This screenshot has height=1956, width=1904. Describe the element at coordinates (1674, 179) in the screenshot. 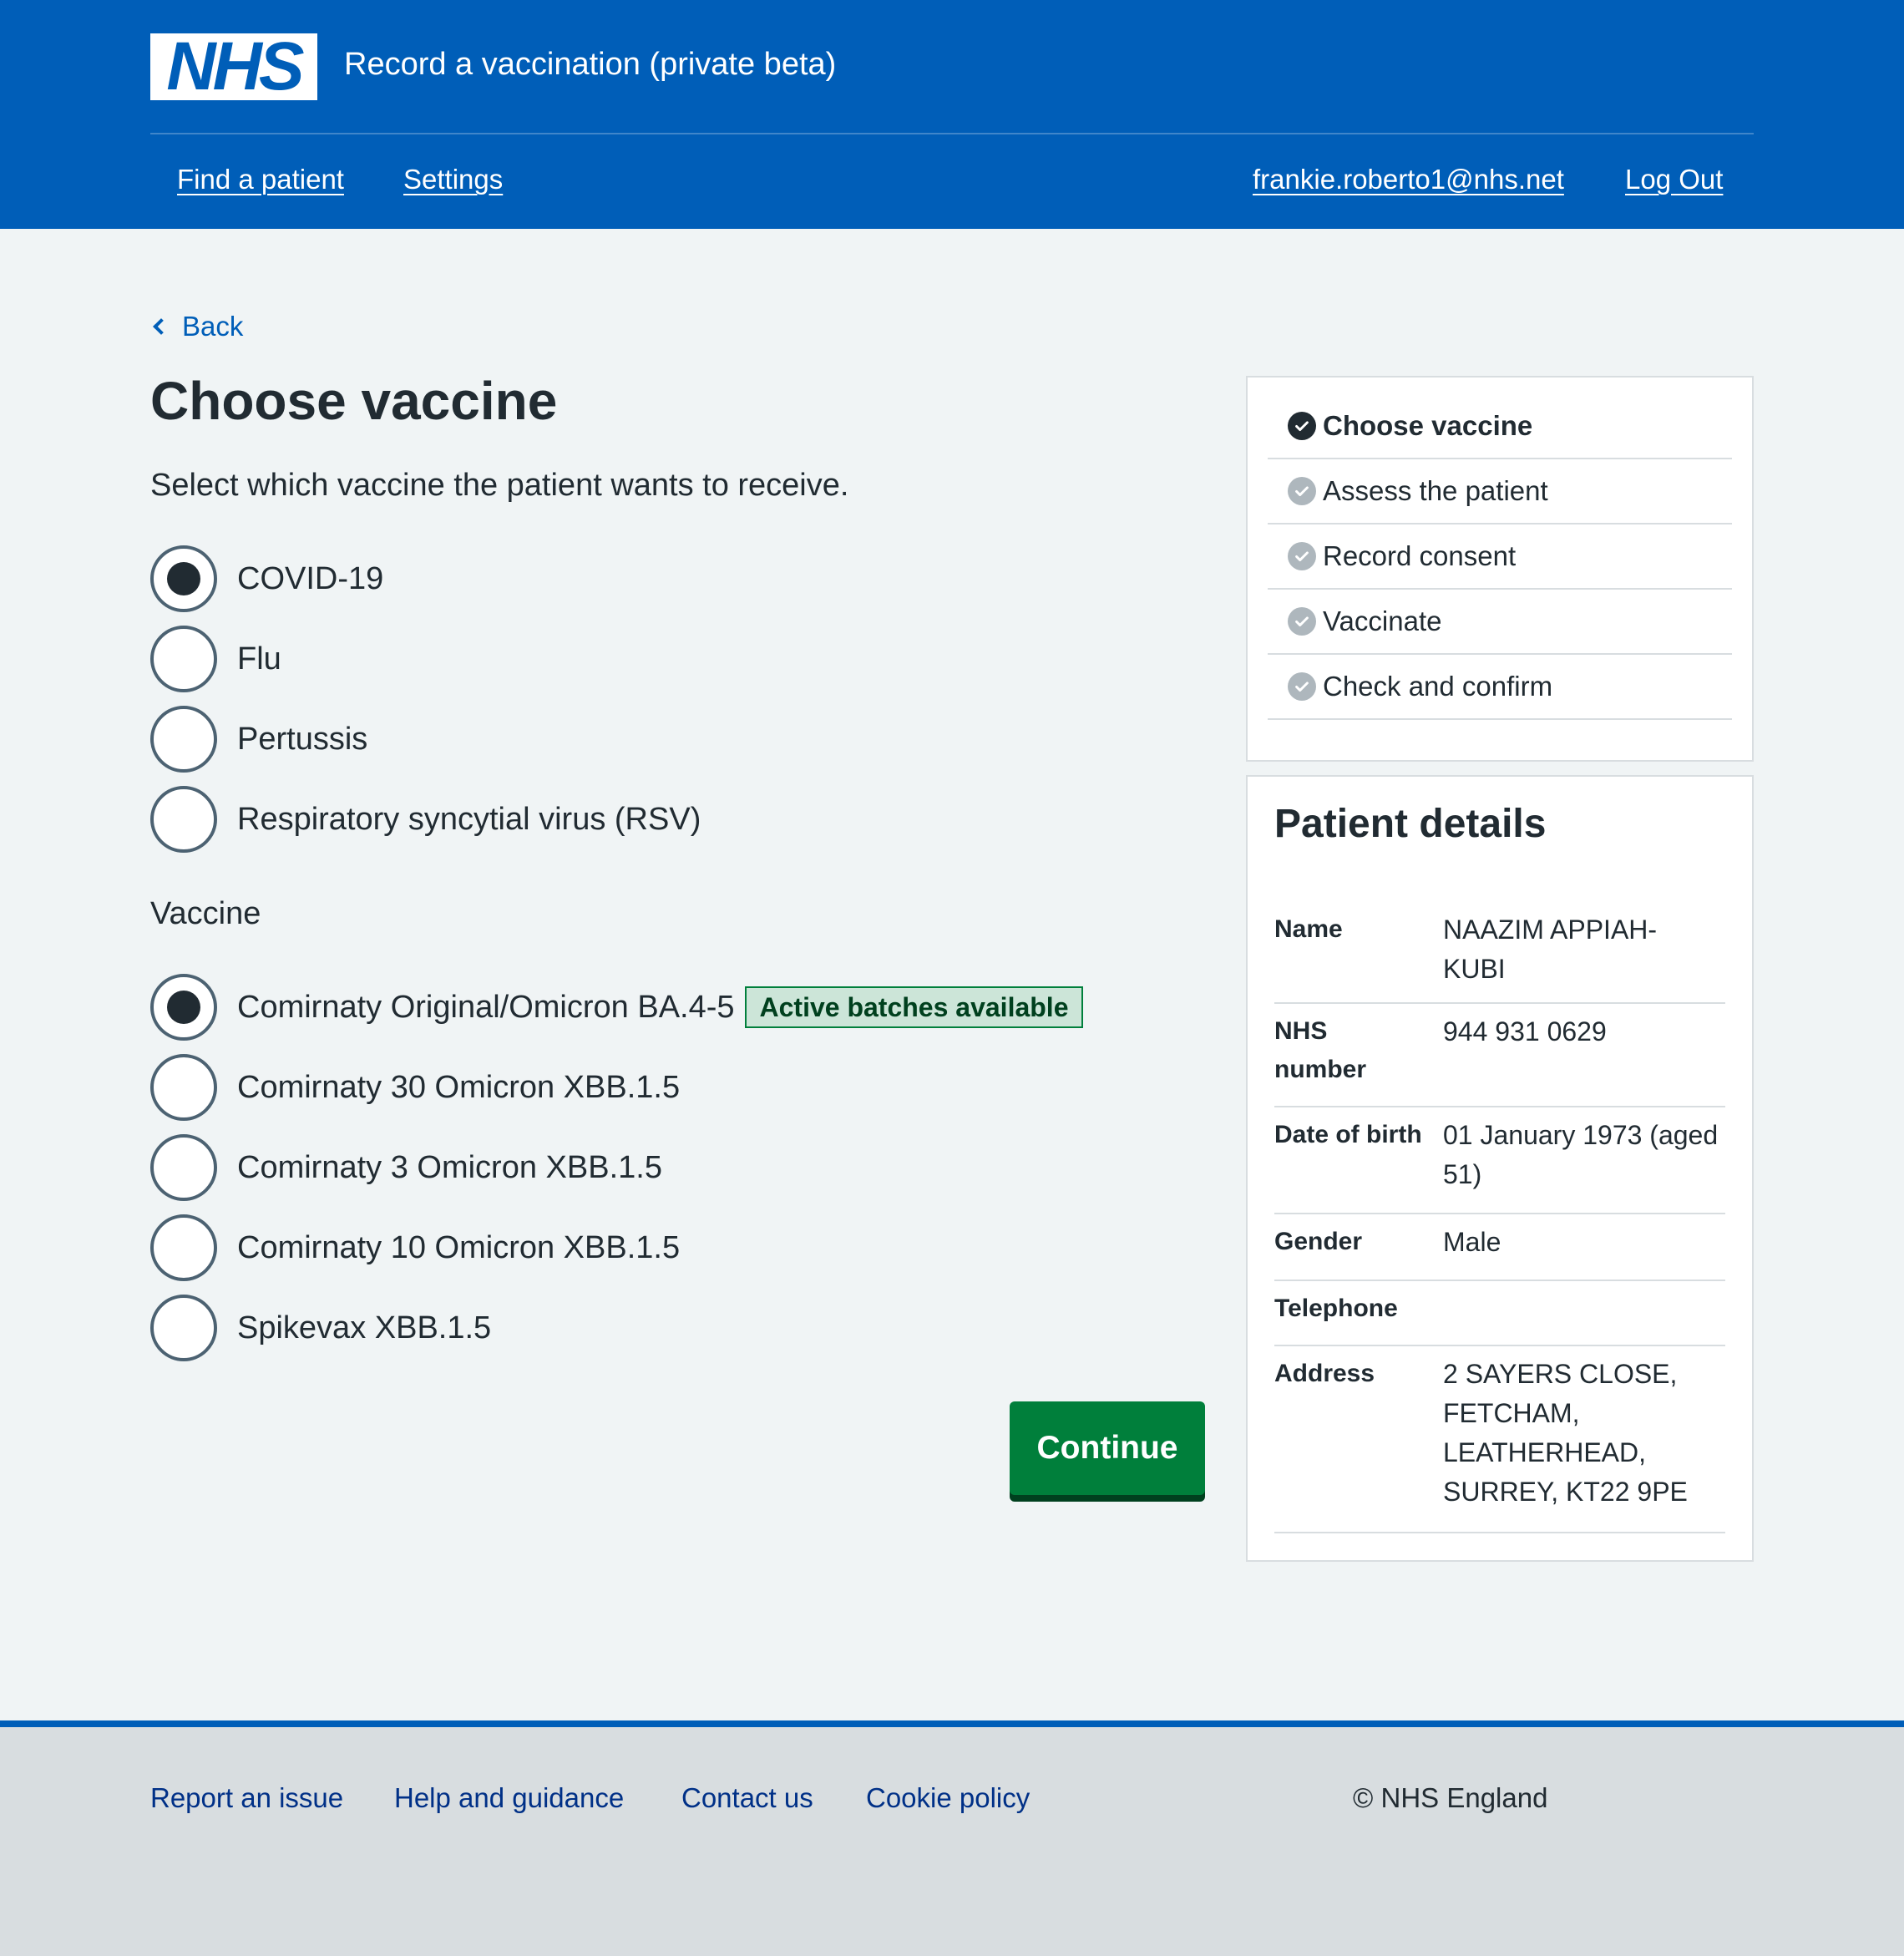

I see `nav-log-out-link: Log Out` at that location.